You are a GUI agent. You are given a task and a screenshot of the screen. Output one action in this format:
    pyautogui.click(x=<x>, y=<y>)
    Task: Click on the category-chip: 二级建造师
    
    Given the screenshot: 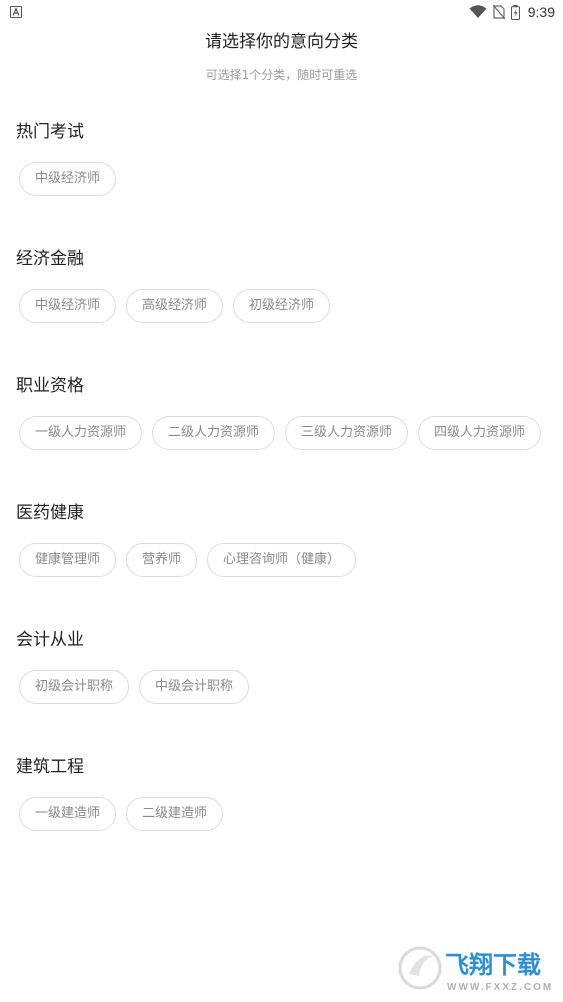 What is the action you would take?
    pyautogui.click(x=175, y=814)
    